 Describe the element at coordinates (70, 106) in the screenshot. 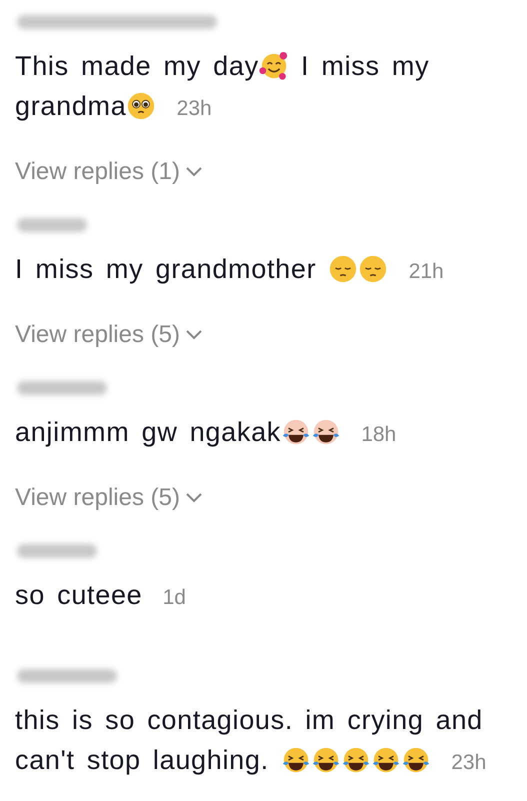

I see `comment-text: grandma` at that location.